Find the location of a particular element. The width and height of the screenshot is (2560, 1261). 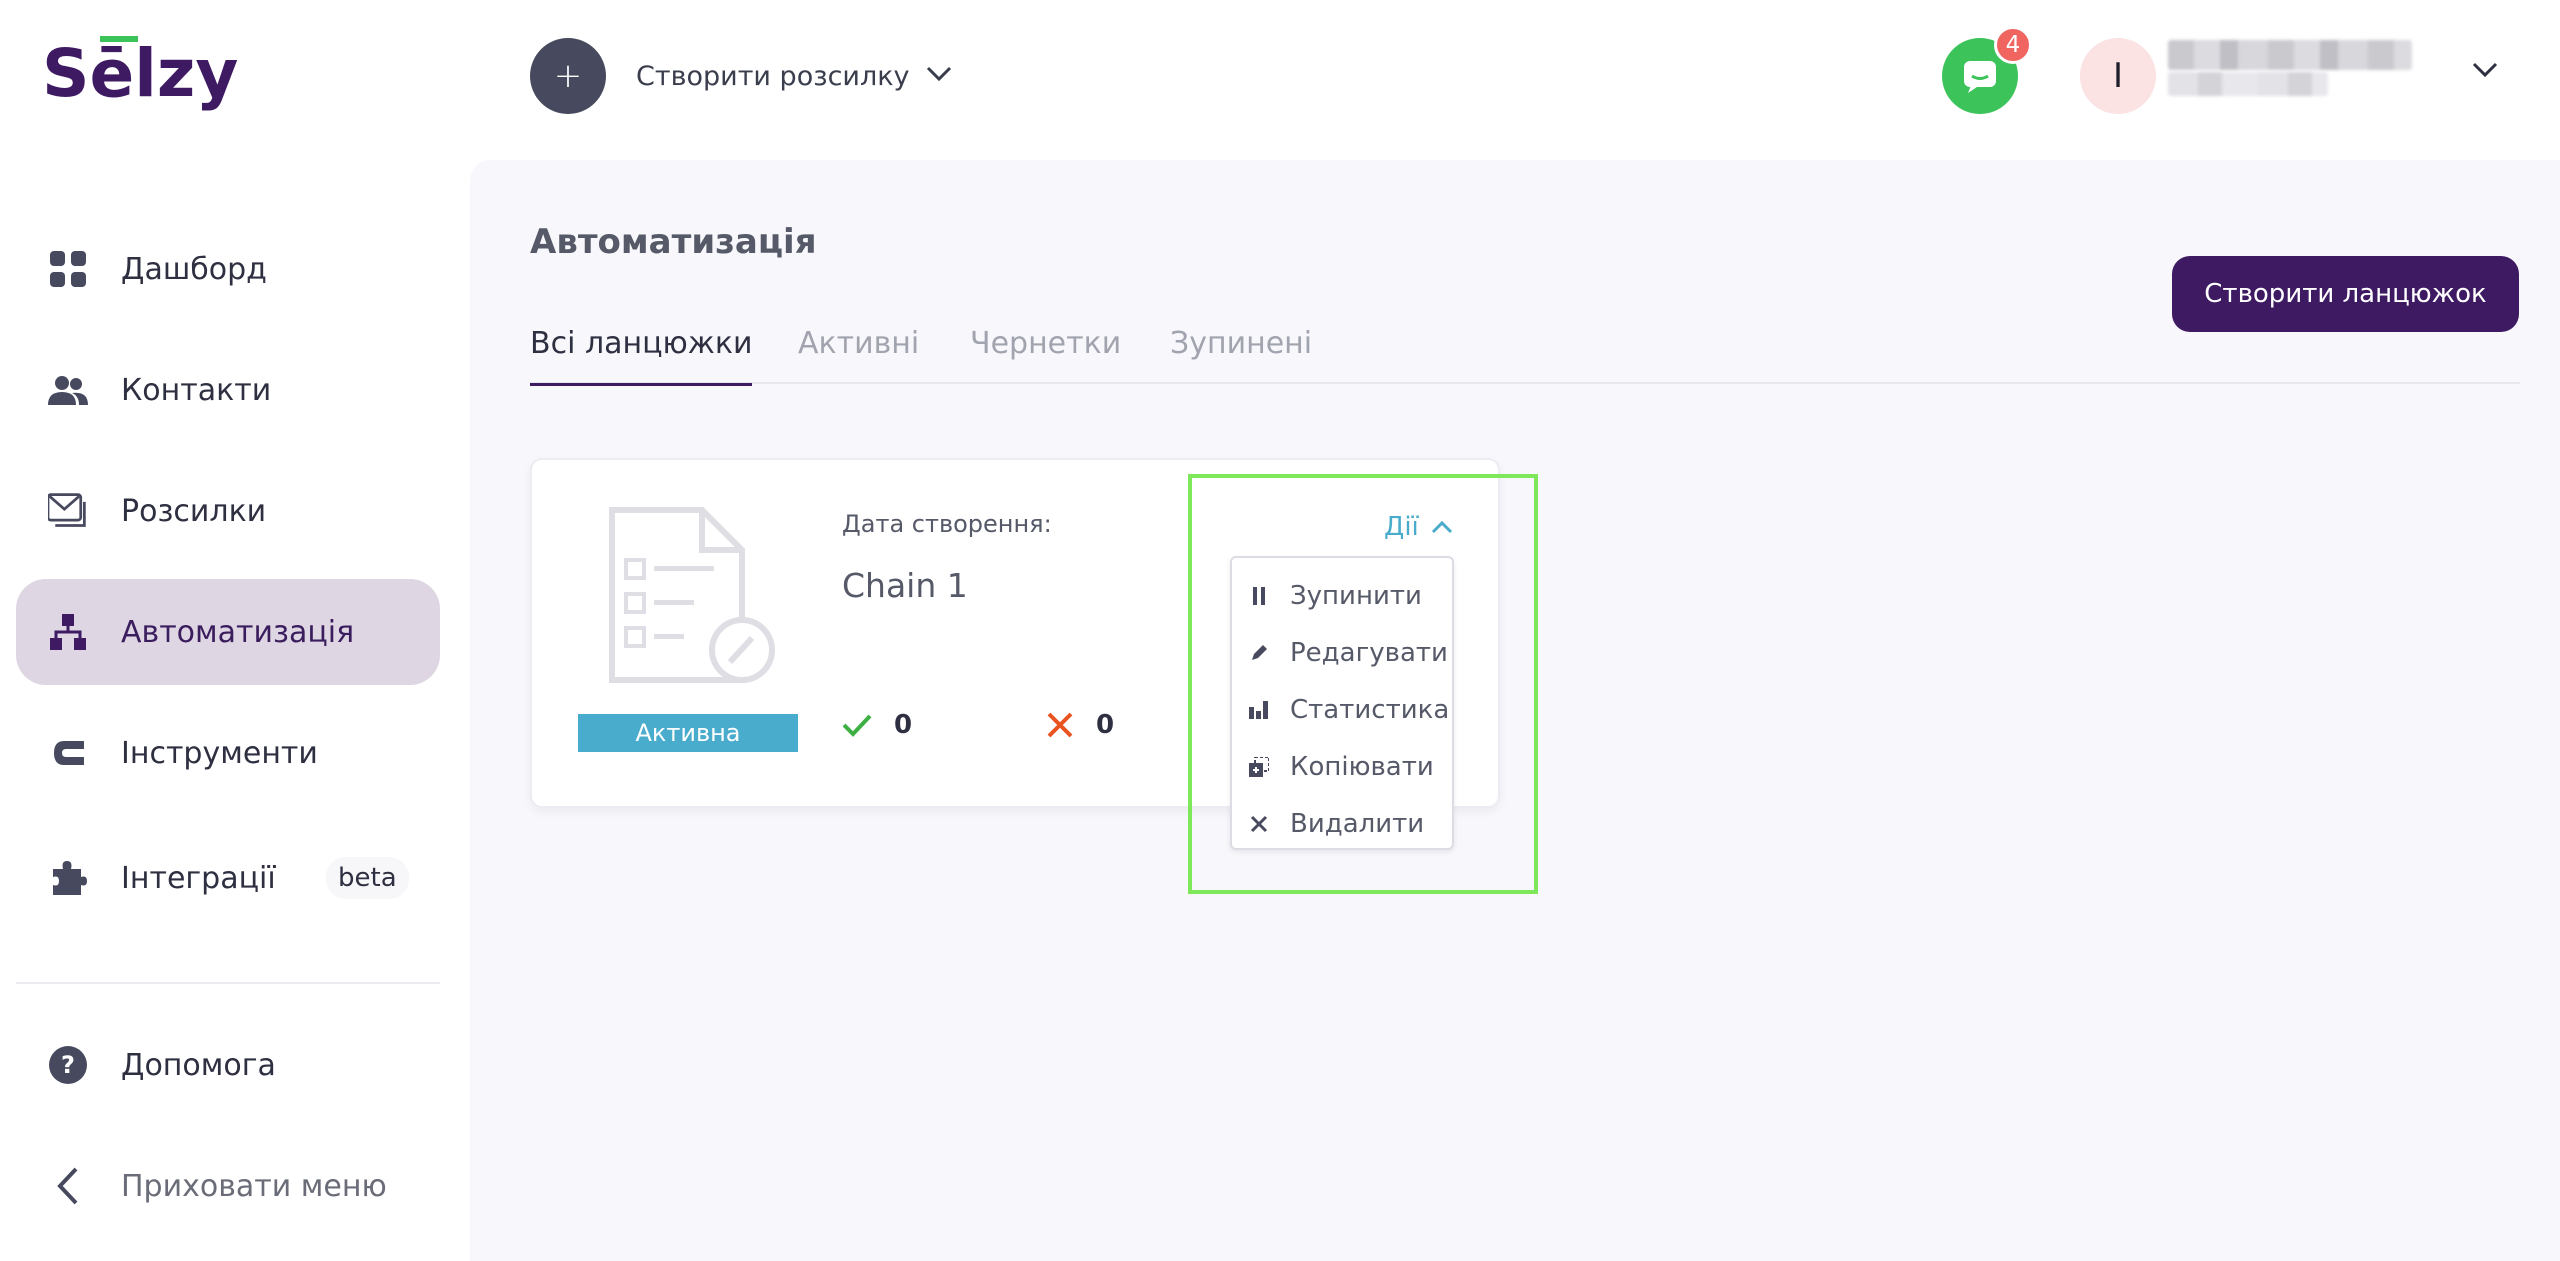

sidebar-item-help: ? Допомога is located at coordinates (228, 1065).